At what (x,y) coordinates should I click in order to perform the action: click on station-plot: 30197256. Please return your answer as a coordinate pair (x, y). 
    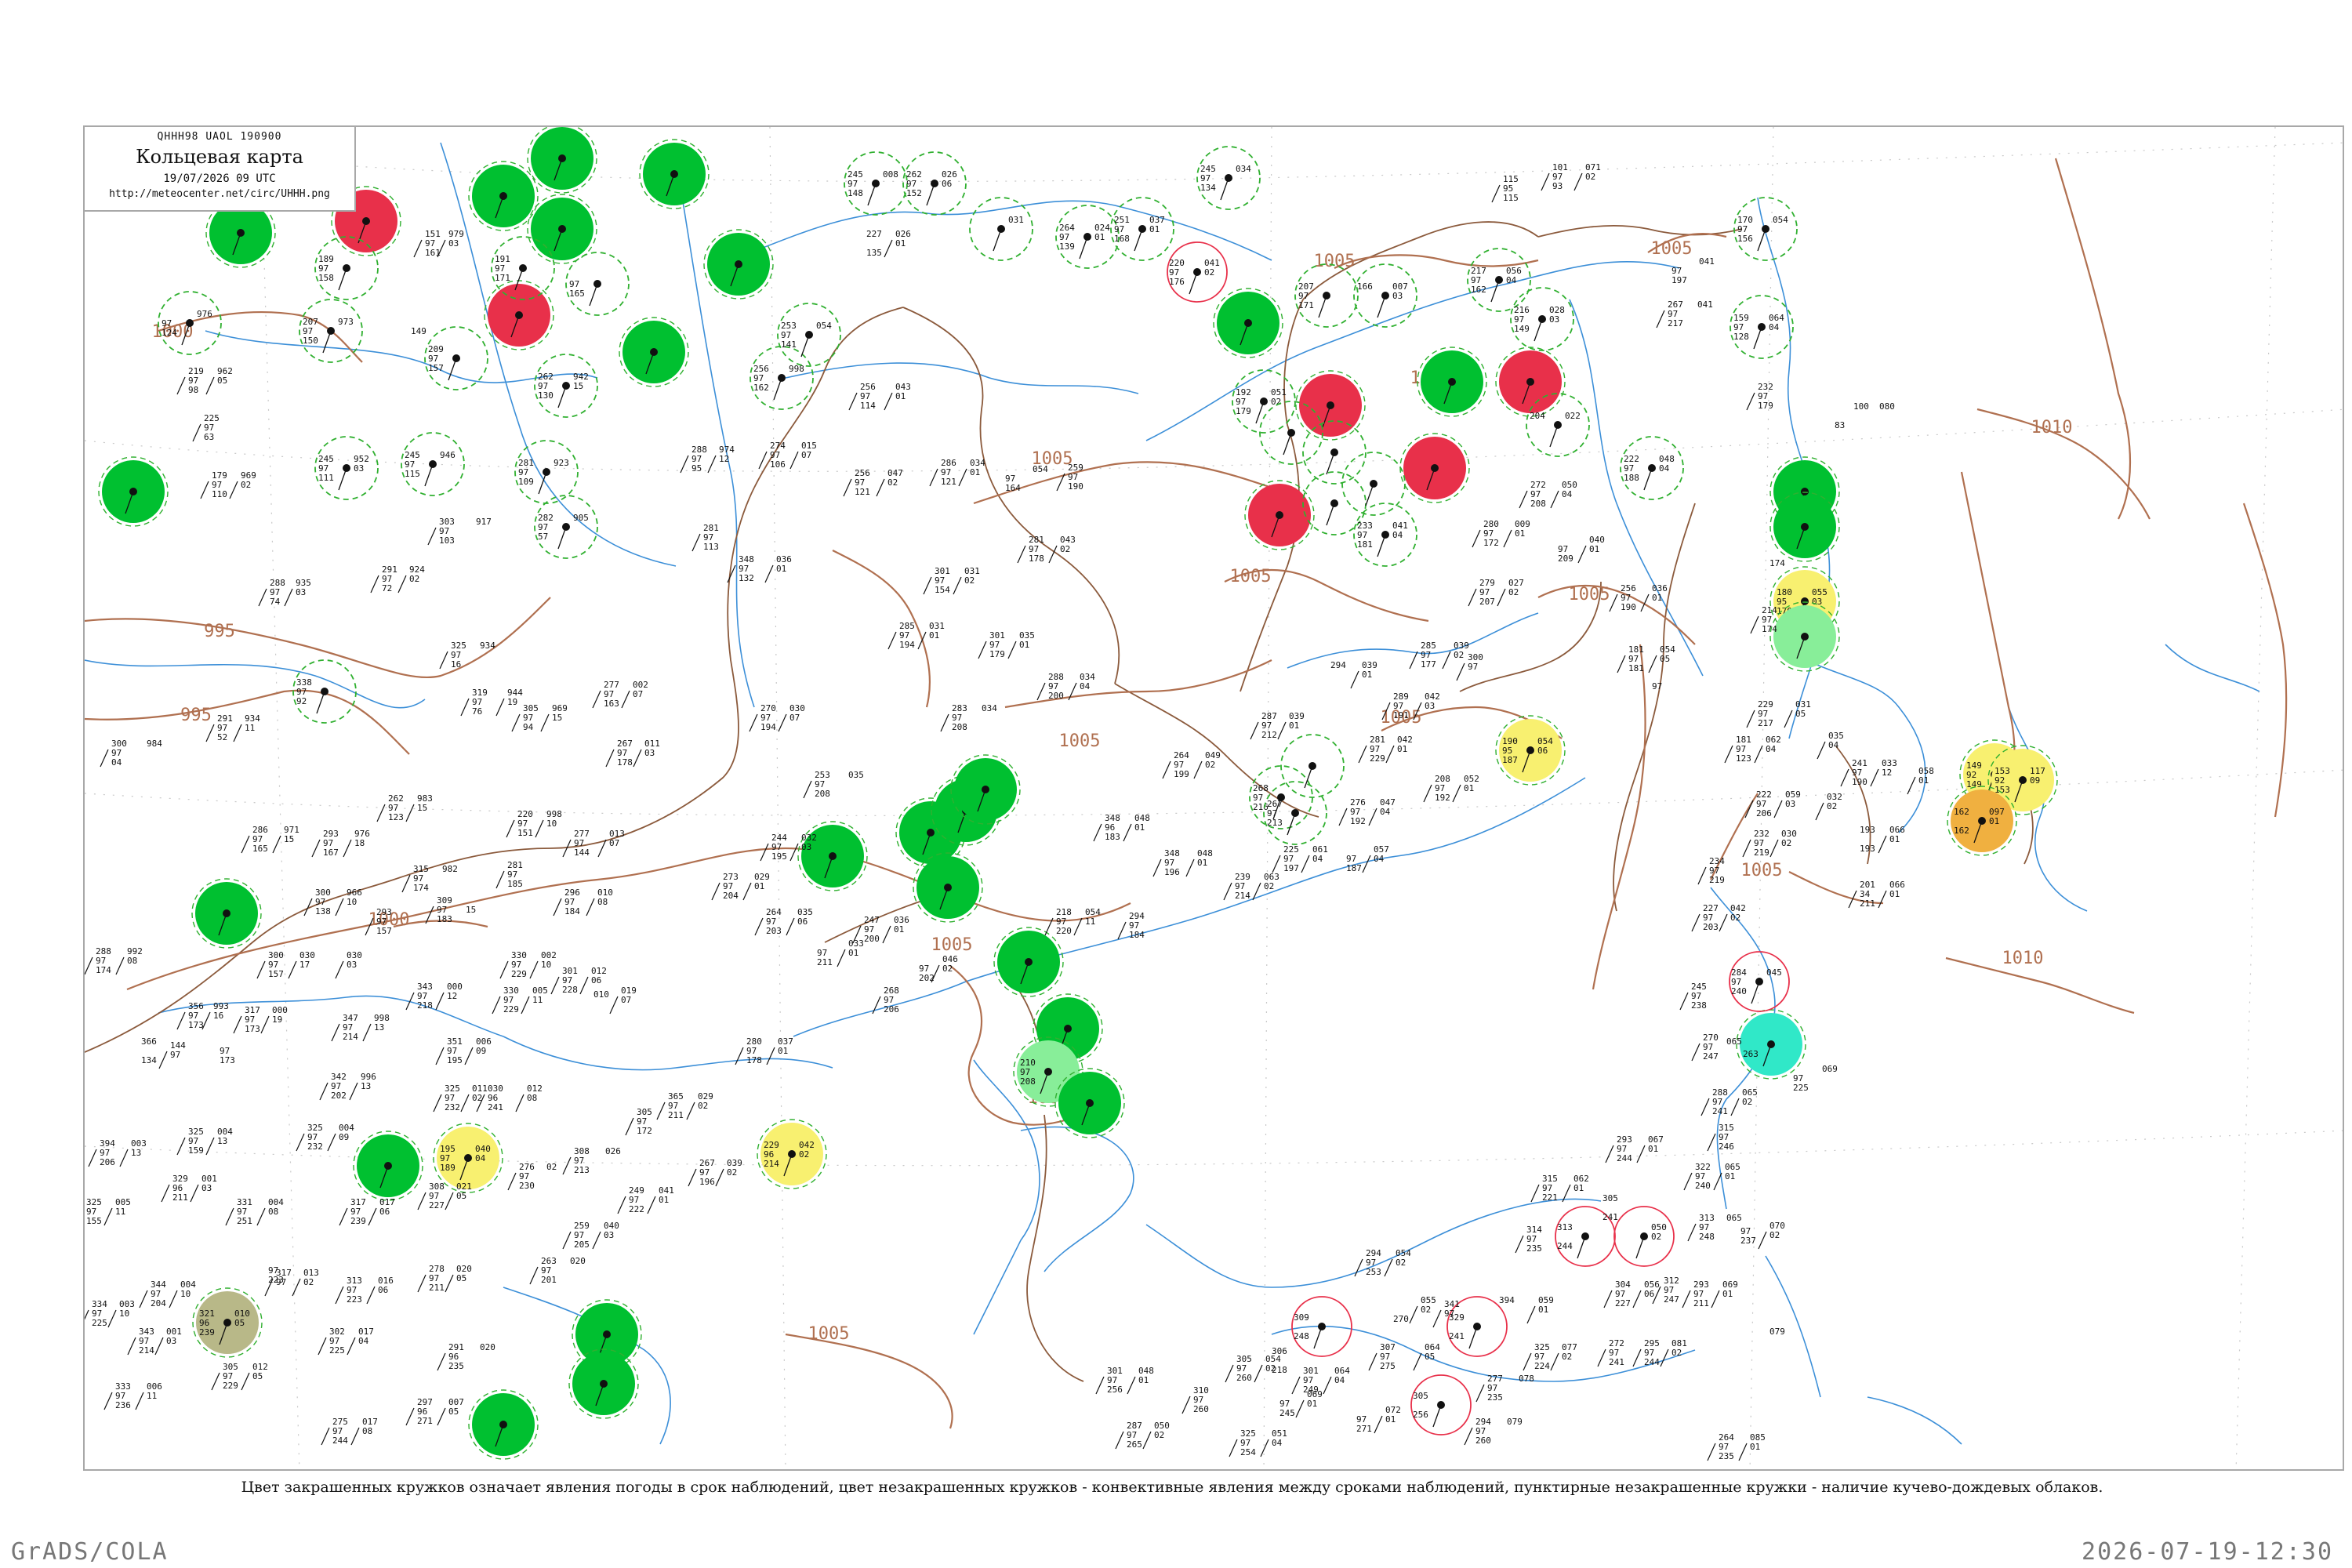
    Looking at the image, I should click on (1109, 1380).